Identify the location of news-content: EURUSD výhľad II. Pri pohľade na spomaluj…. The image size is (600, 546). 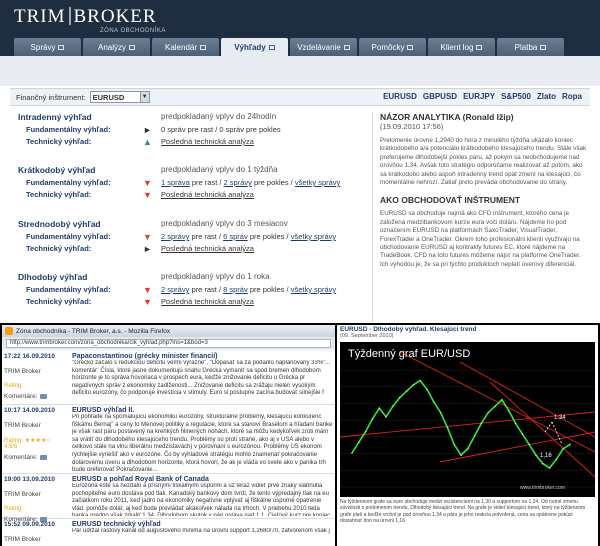
(203, 439).